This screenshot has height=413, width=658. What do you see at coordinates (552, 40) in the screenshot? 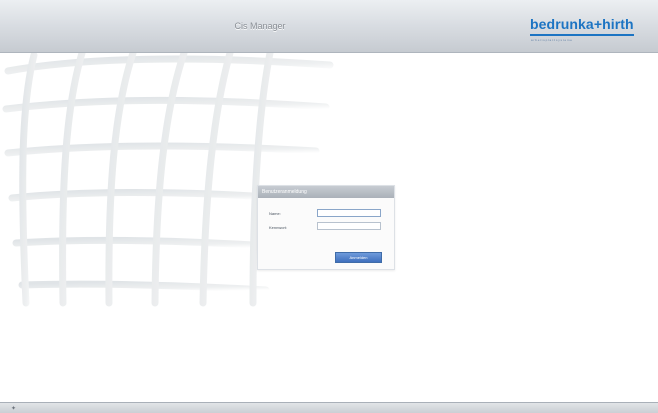
I see `brand-tagline: arbeitsplatzsysteme` at bounding box center [552, 40].